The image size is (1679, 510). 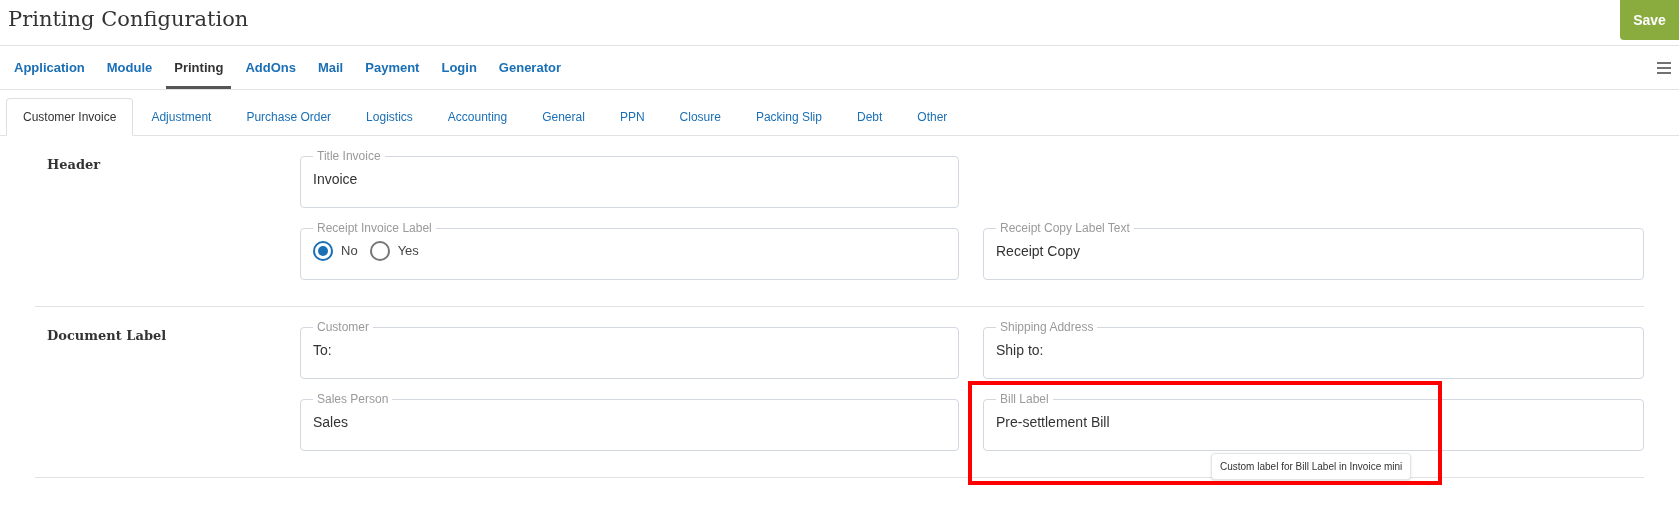 I want to click on main-tab: Payment, so click(x=392, y=67).